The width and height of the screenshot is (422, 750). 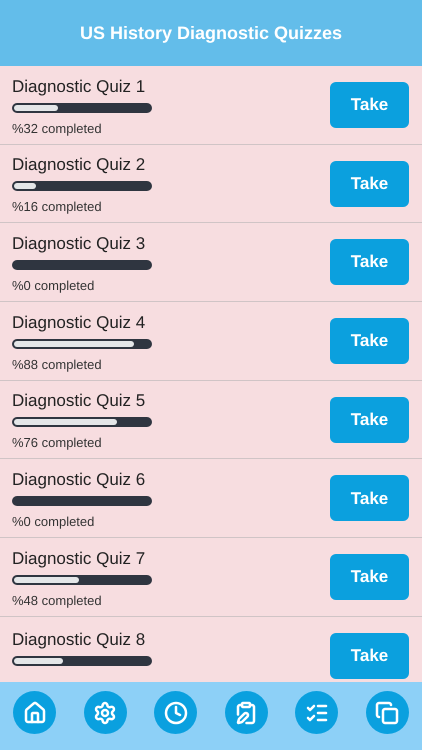 I want to click on quiz-title: Diagnostic Quiz 2, so click(x=79, y=165).